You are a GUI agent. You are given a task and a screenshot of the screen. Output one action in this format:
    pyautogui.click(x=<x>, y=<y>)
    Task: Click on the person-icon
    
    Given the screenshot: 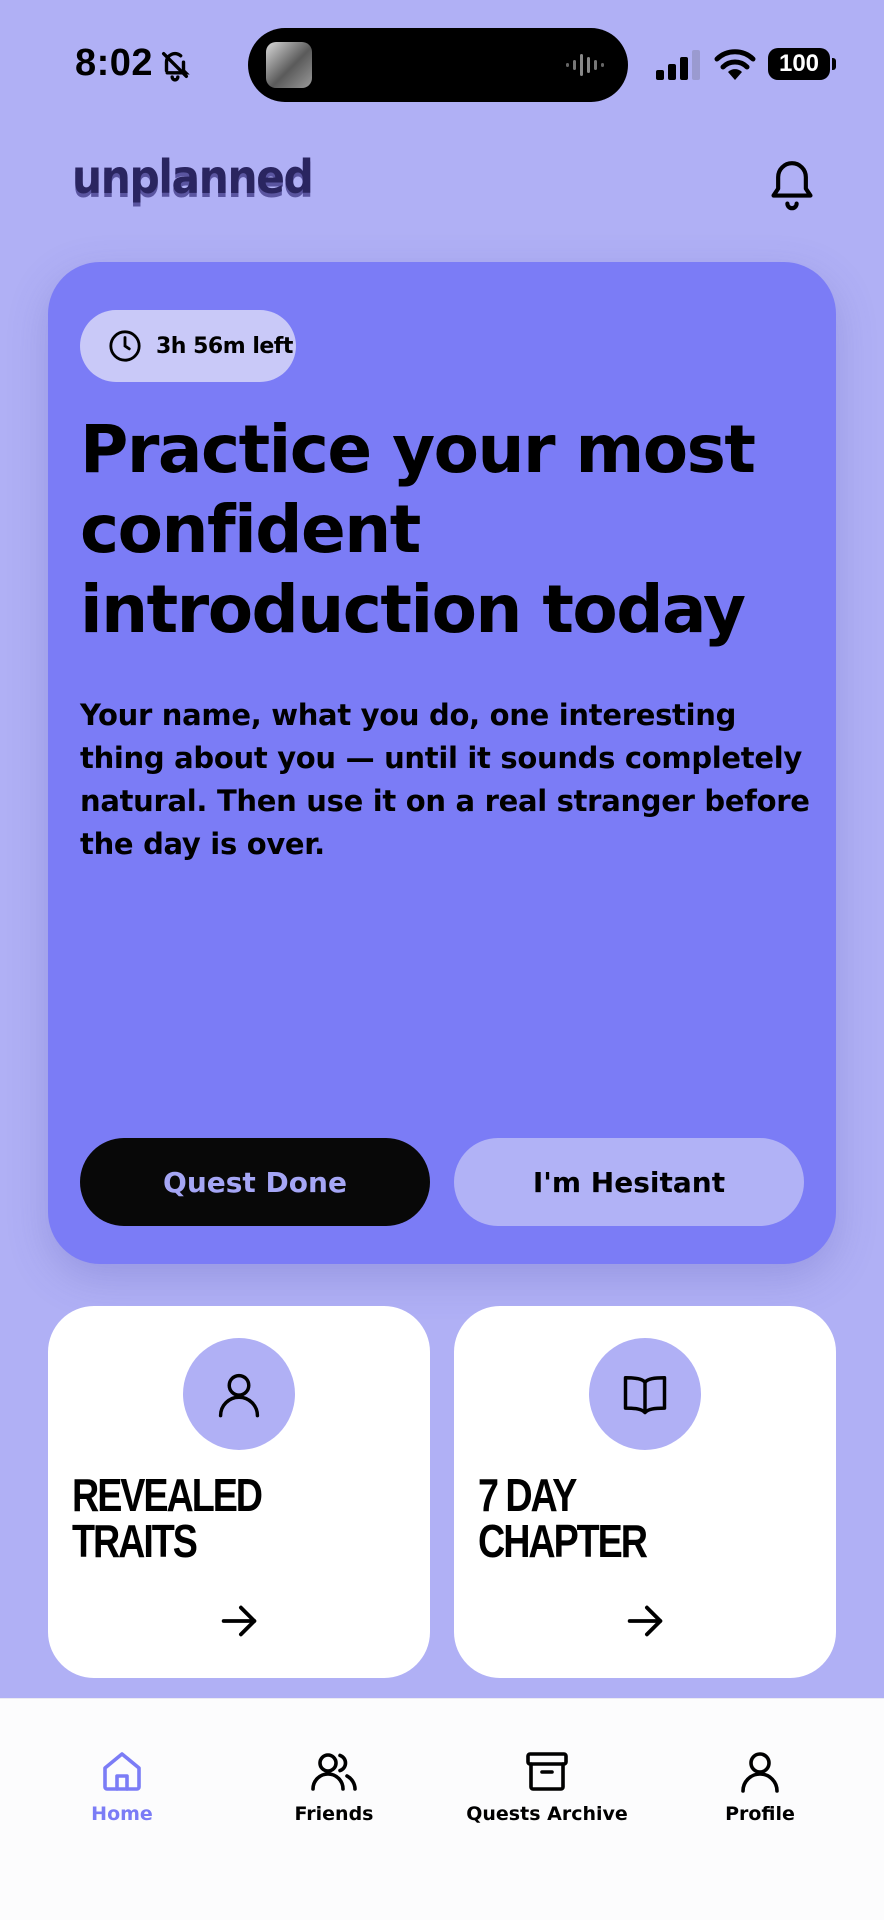 What is the action you would take?
    pyautogui.click(x=239, y=1395)
    